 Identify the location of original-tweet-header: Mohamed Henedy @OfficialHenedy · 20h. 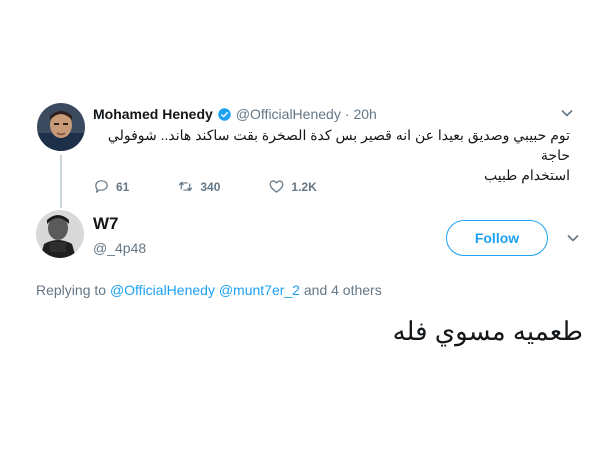
(235, 114).